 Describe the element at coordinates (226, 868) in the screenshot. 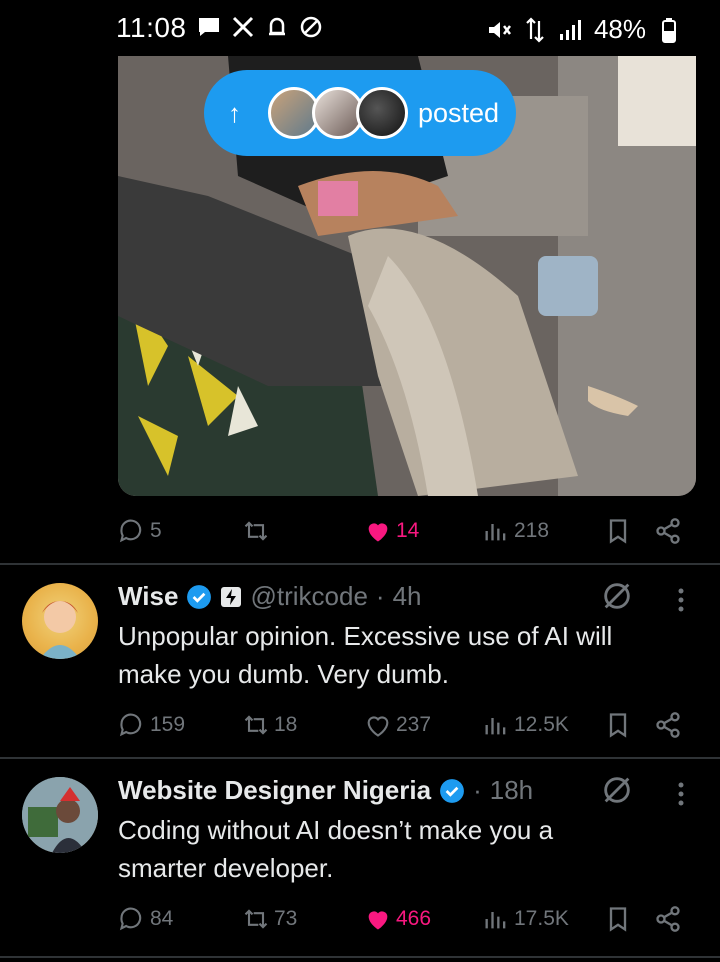

I see `tweet-text-line: smarter developer.` at that location.